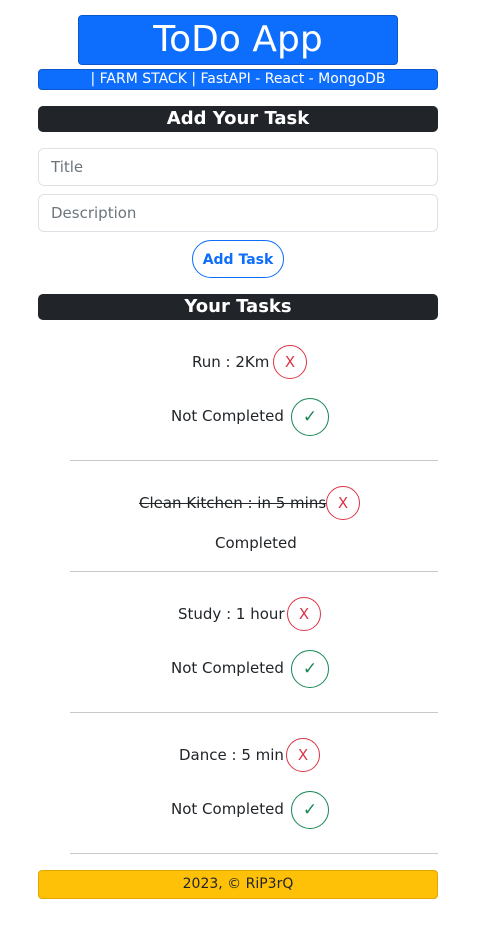 The image size is (480, 930). What do you see at coordinates (238, 119) in the screenshot?
I see `add-task-heading: Add Your Task` at bounding box center [238, 119].